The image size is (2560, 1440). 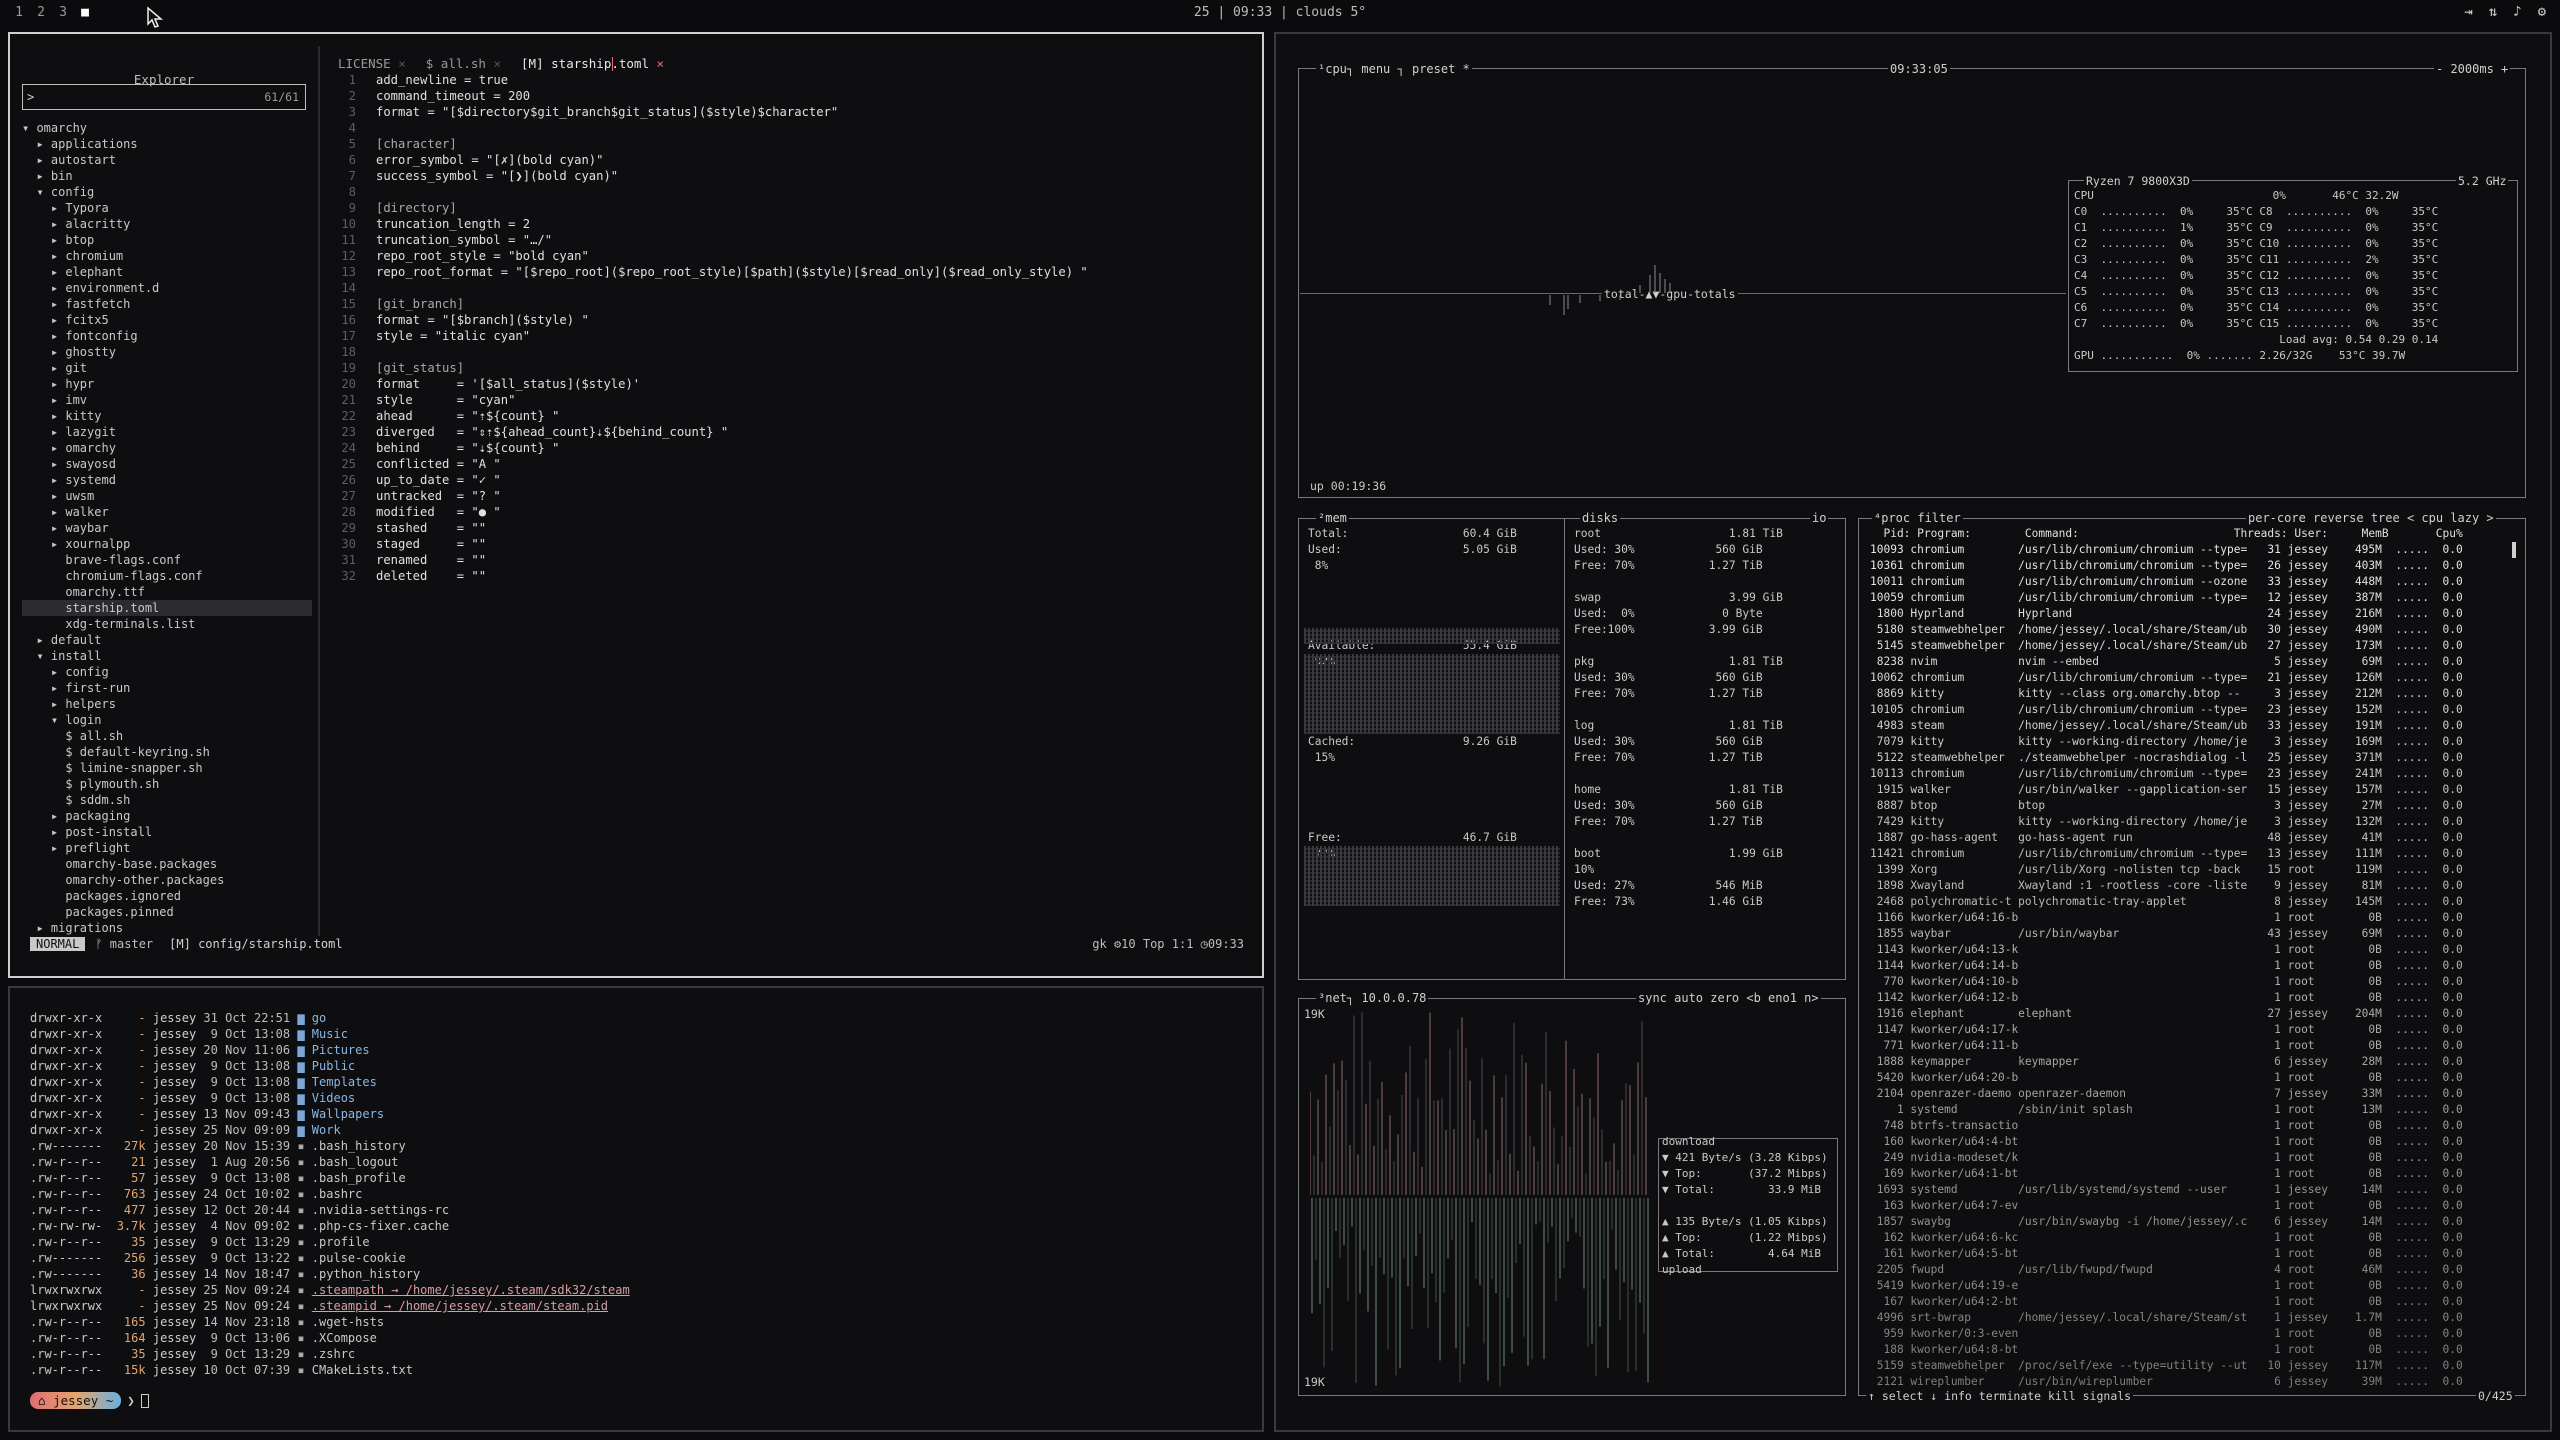 What do you see at coordinates (330, 1034) in the screenshot?
I see `ls-name: Music` at bounding box center [330, 1034].